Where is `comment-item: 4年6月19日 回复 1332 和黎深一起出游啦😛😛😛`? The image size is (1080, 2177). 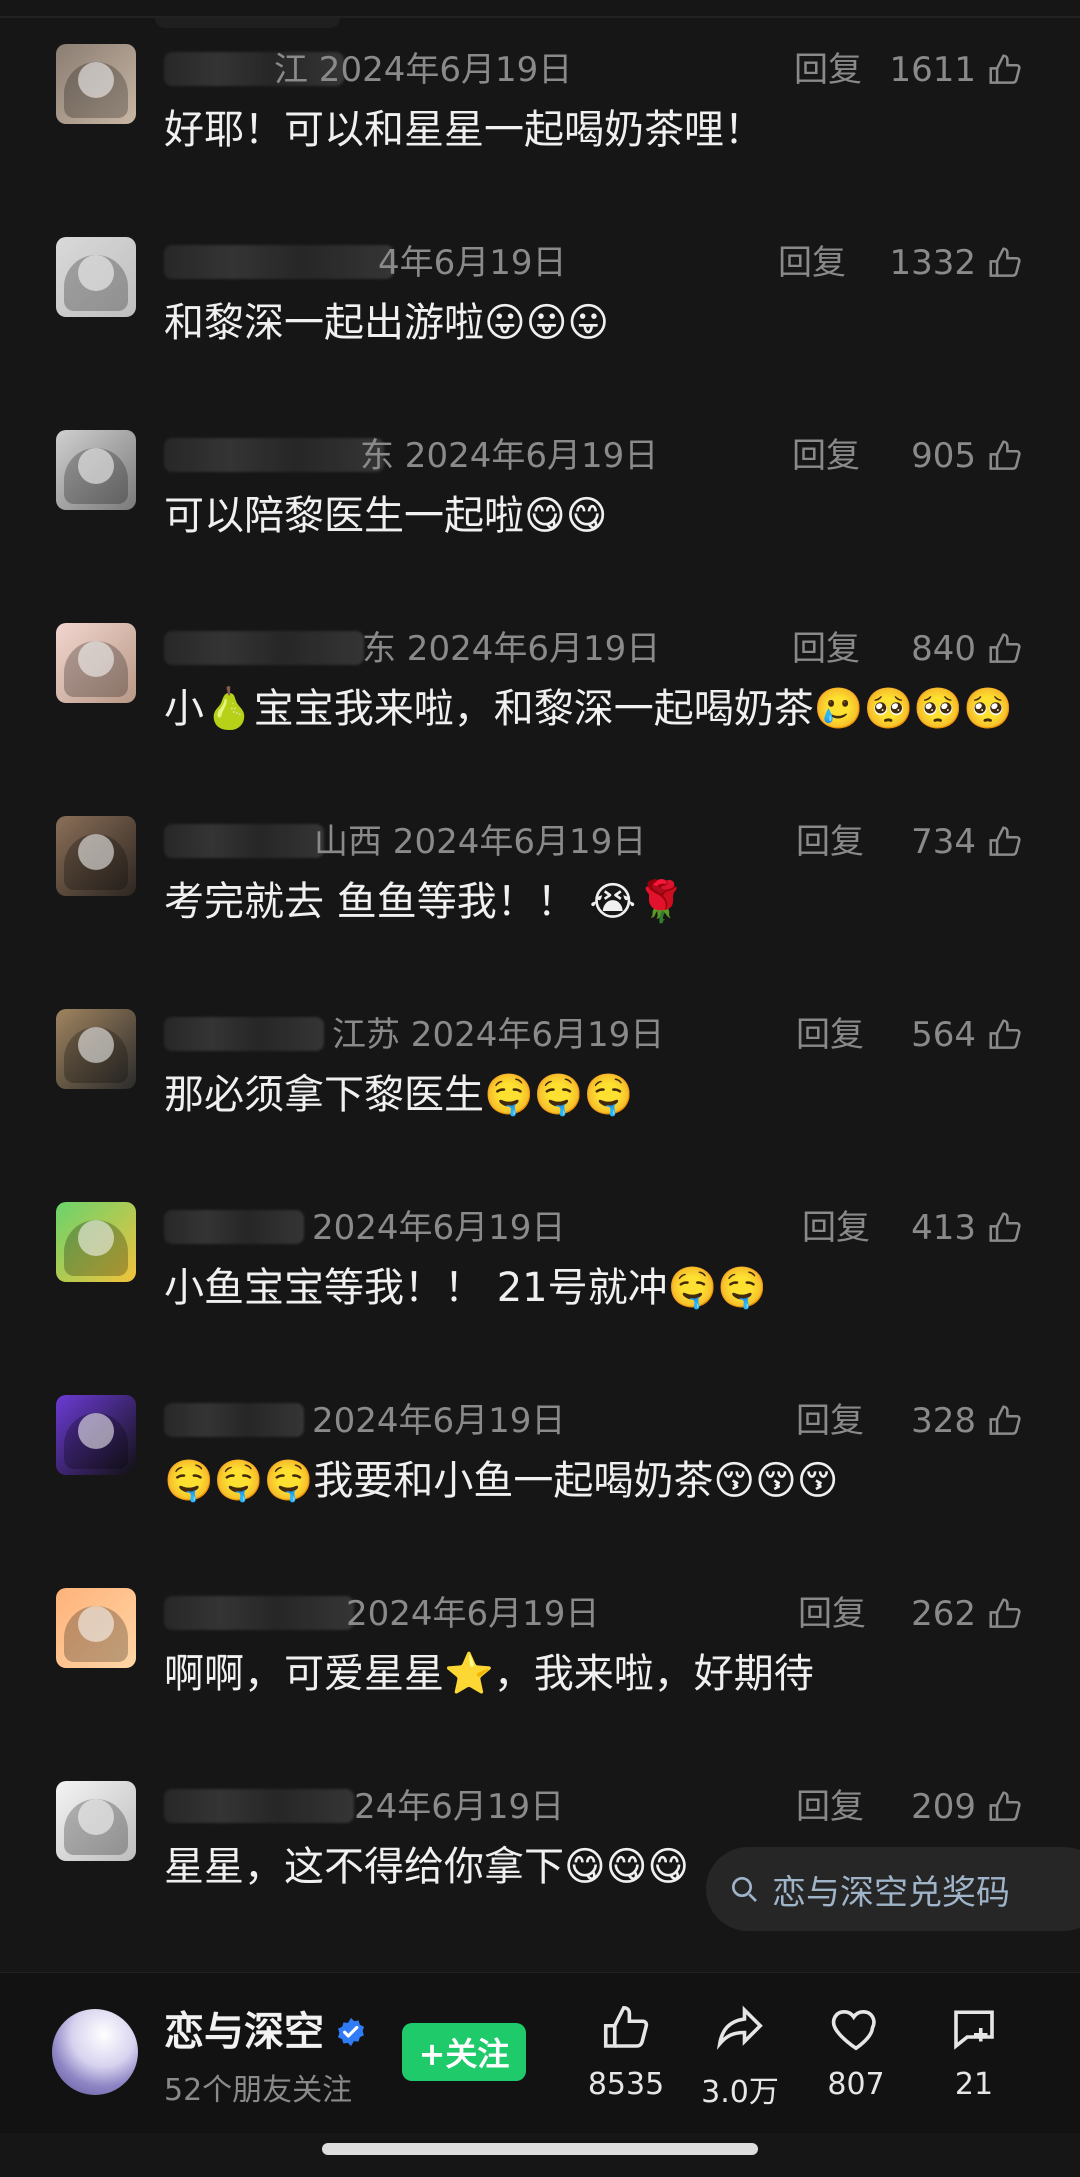 comment-item: 4年6月19日 回复 1332 和黎深一起出游啦😛😛😛 is located at coordinates (540, 319).